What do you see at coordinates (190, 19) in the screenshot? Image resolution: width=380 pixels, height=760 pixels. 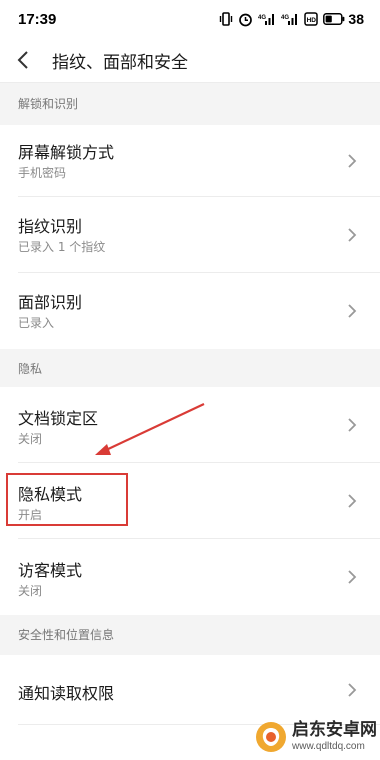 I see `status-bar: 17:39 4G 4G HD 38` at bounding box center [190, 19].